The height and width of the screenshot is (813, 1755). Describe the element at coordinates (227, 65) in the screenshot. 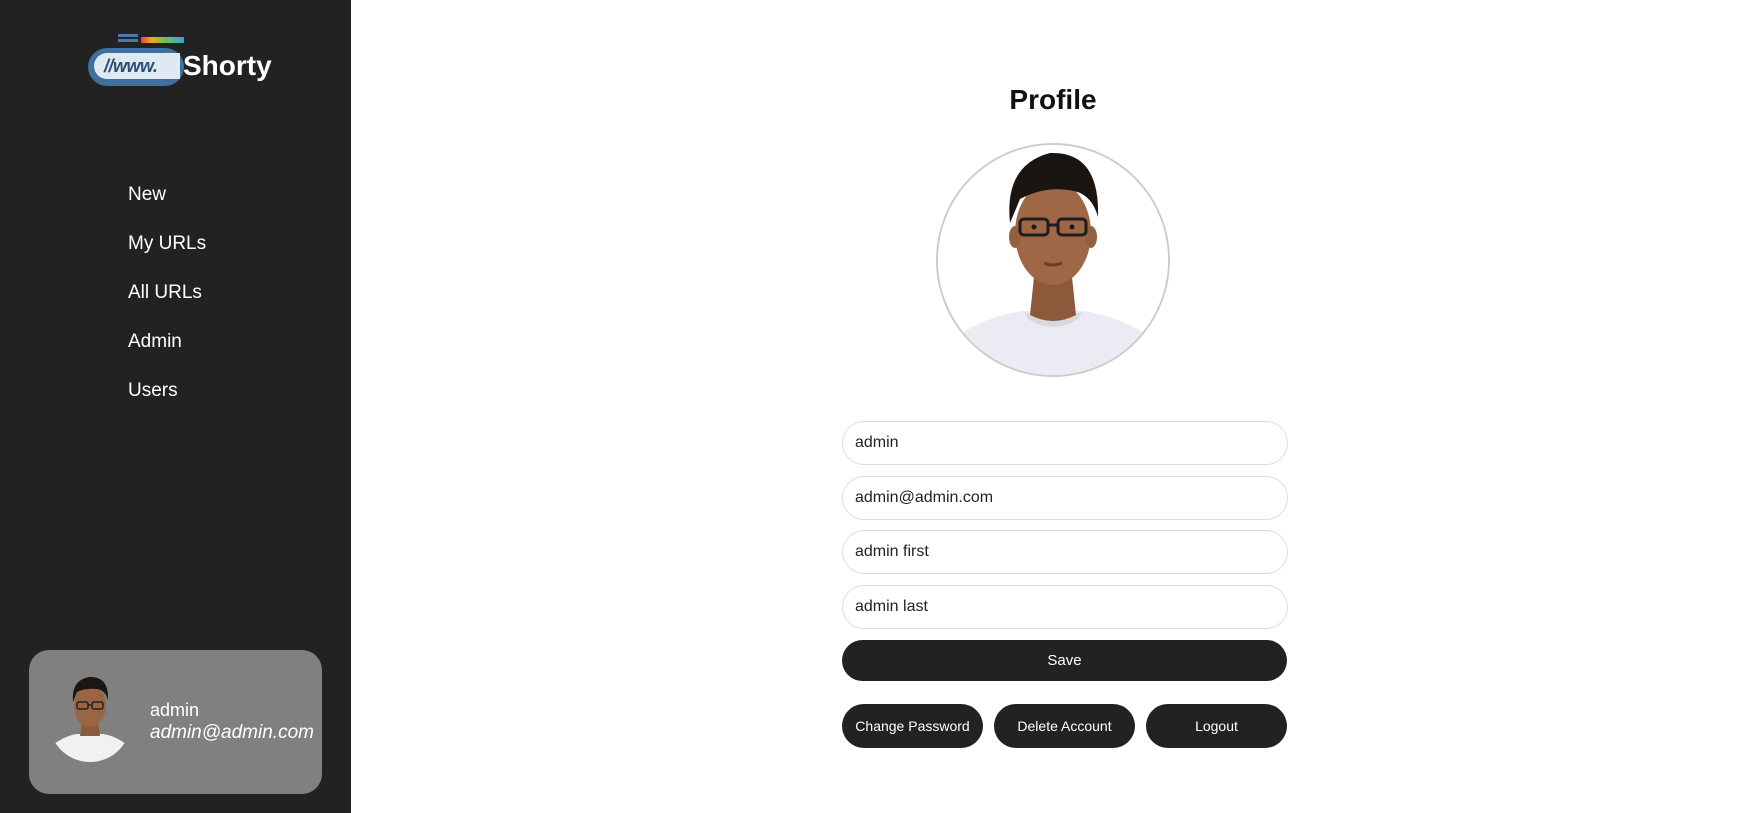

I see `logo-name: Shorty` at that location.